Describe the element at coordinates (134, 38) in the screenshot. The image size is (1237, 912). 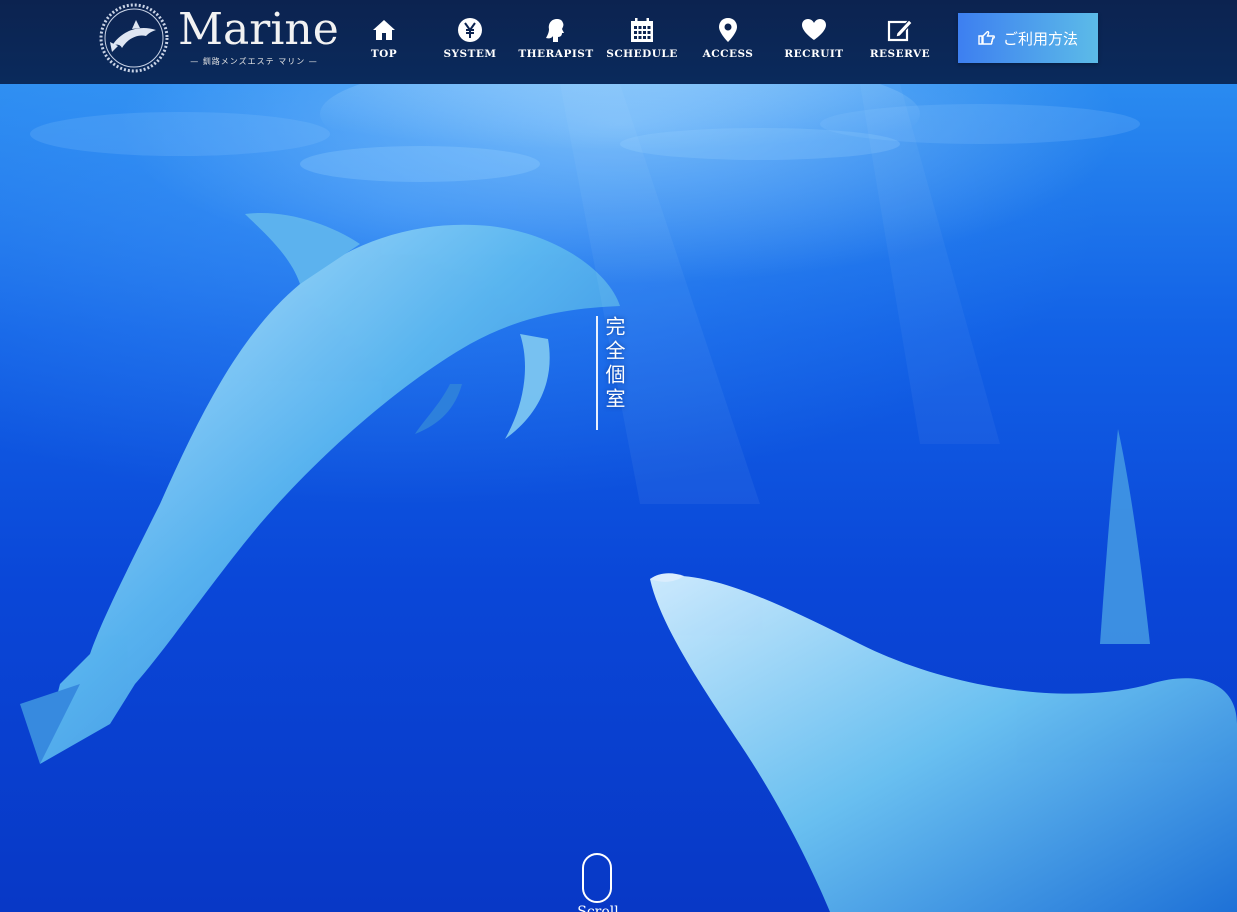
I see `dolphin-emblem-icon` at that location.